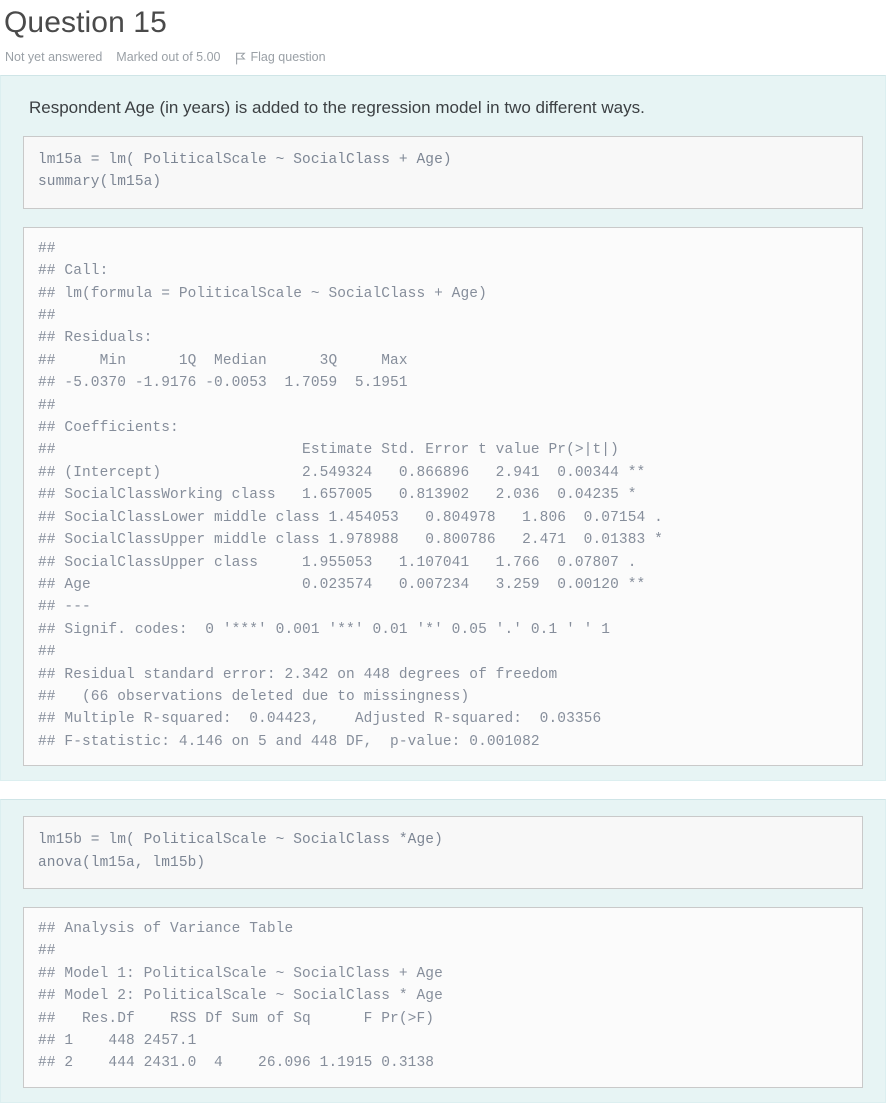 The width and height of the screenshot is (886, 1103). I want to click on flag-question-button: Flag question, so click(280, 57).